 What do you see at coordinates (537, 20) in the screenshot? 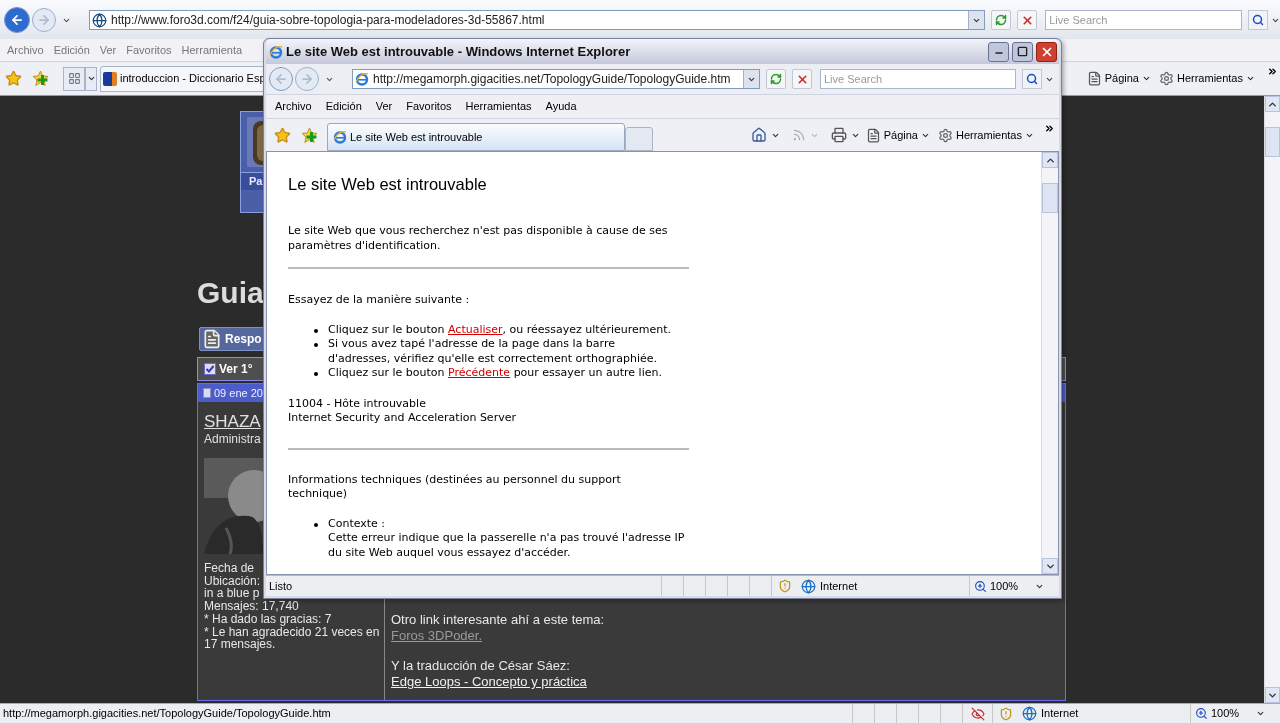
I see `address-field: http://www.foro3d.com/f24/guia-sobre-topologia-para-modeladores-3d-55867.html` at bounding box center [537, 20].